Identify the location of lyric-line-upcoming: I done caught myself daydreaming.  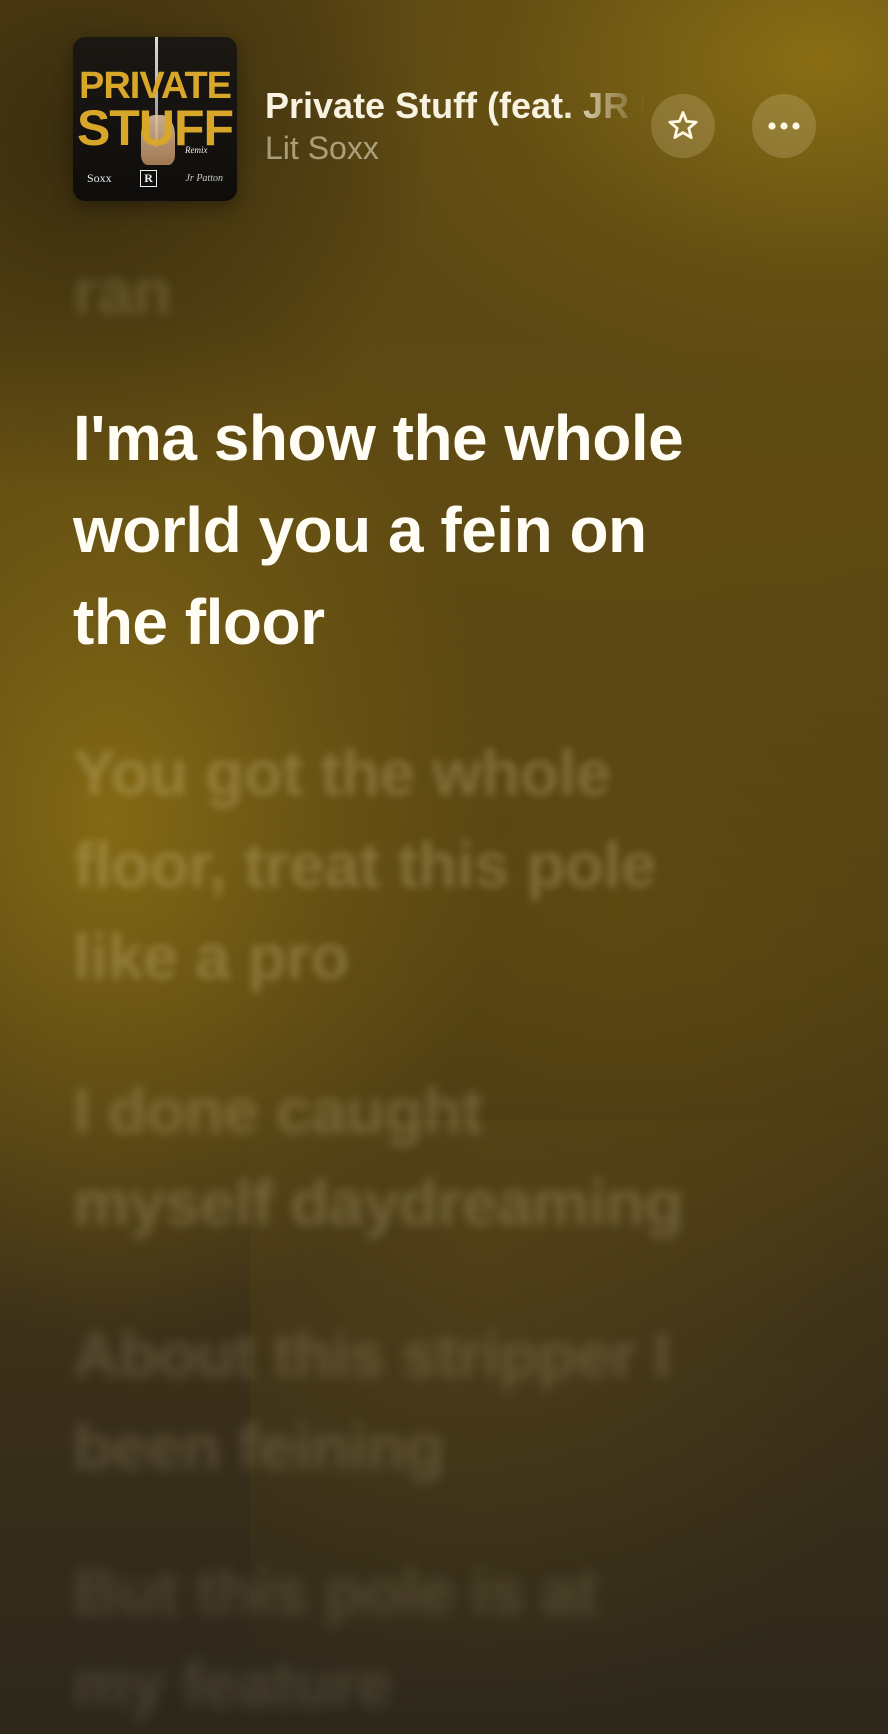
(463, 1157).